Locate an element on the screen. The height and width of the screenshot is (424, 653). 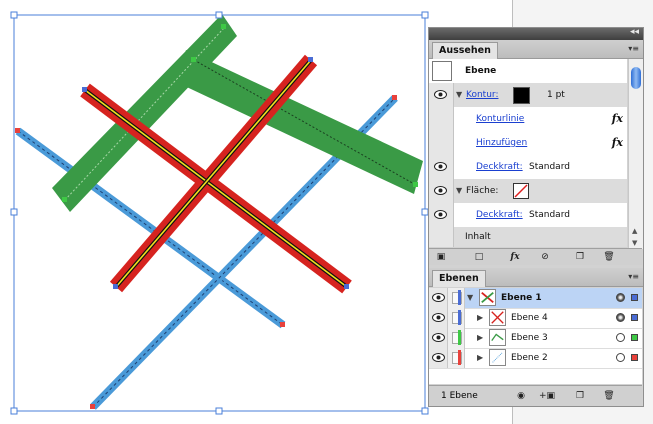
layers-status-bar: 1 Ebene ◉ +▣ ❐ 🗑 is located at coordinates (535, 395).